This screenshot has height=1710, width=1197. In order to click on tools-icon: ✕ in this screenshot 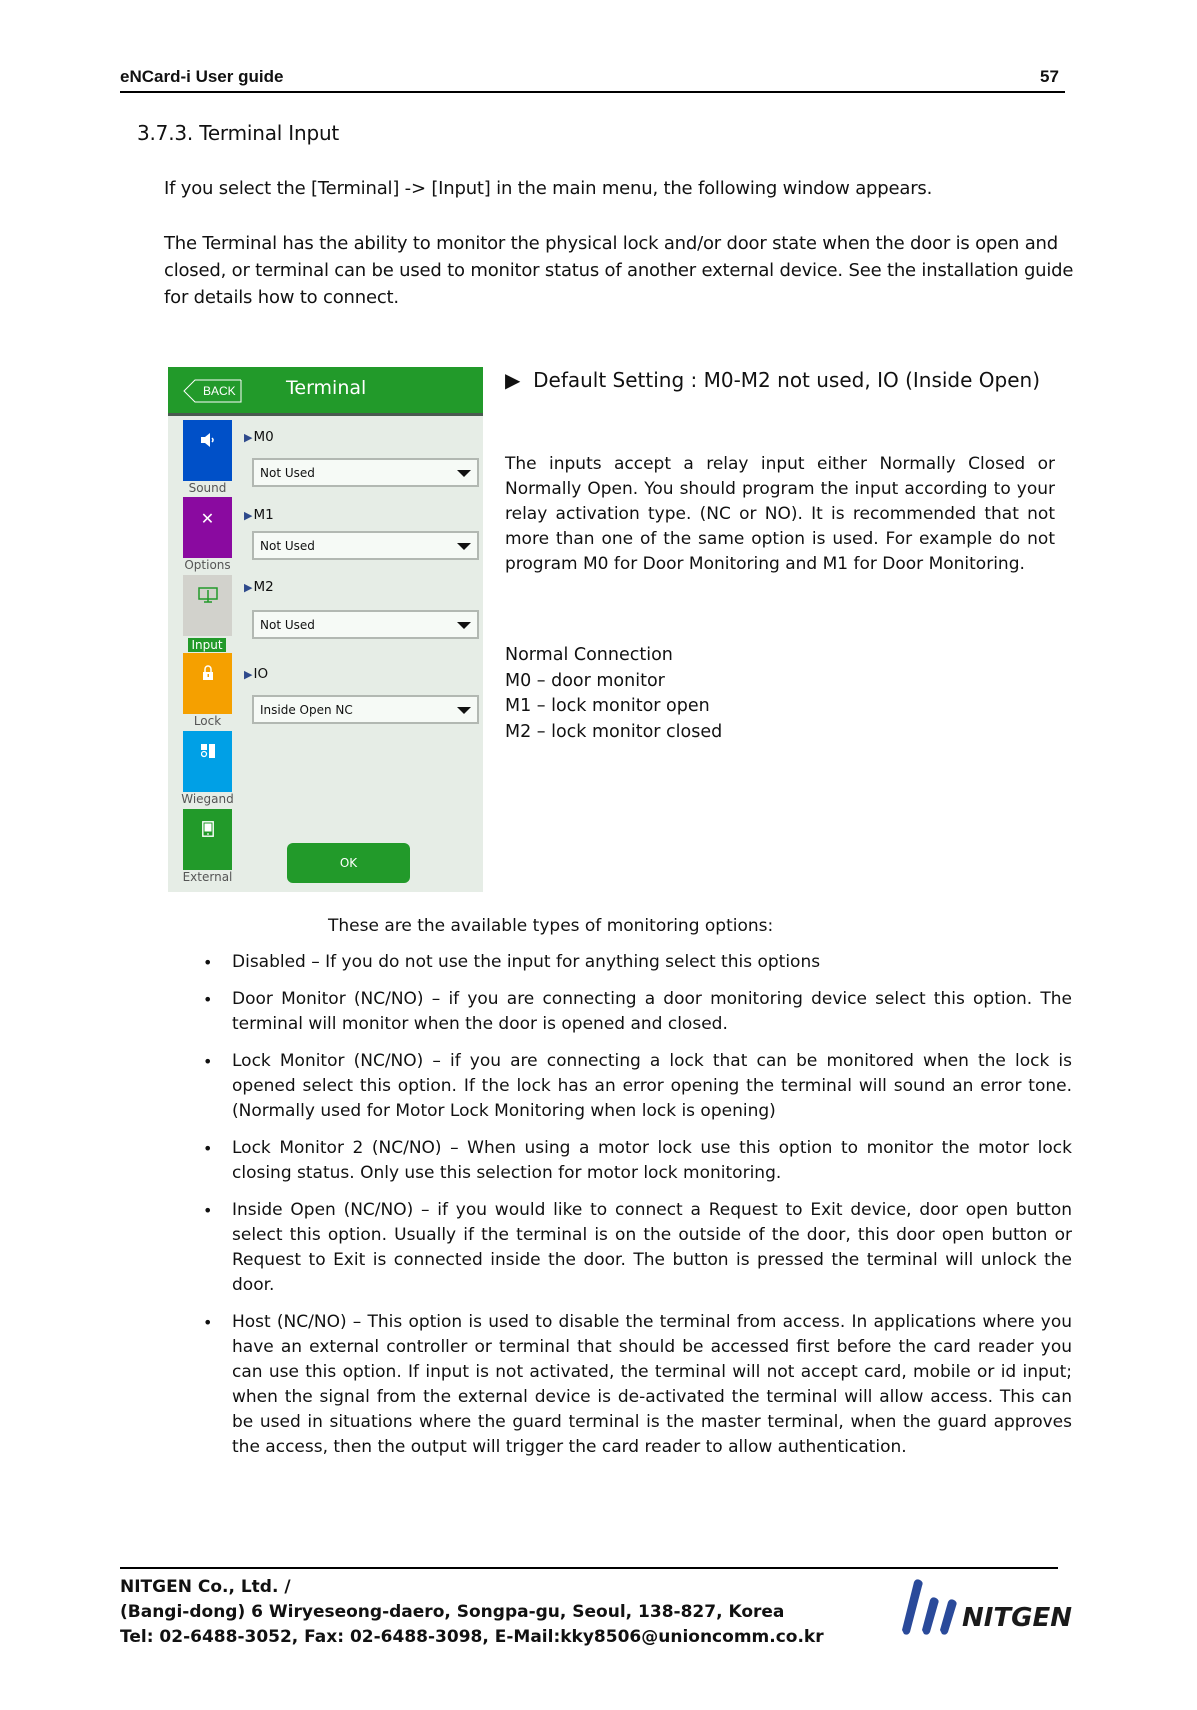, I will do `click(207, 518)`.